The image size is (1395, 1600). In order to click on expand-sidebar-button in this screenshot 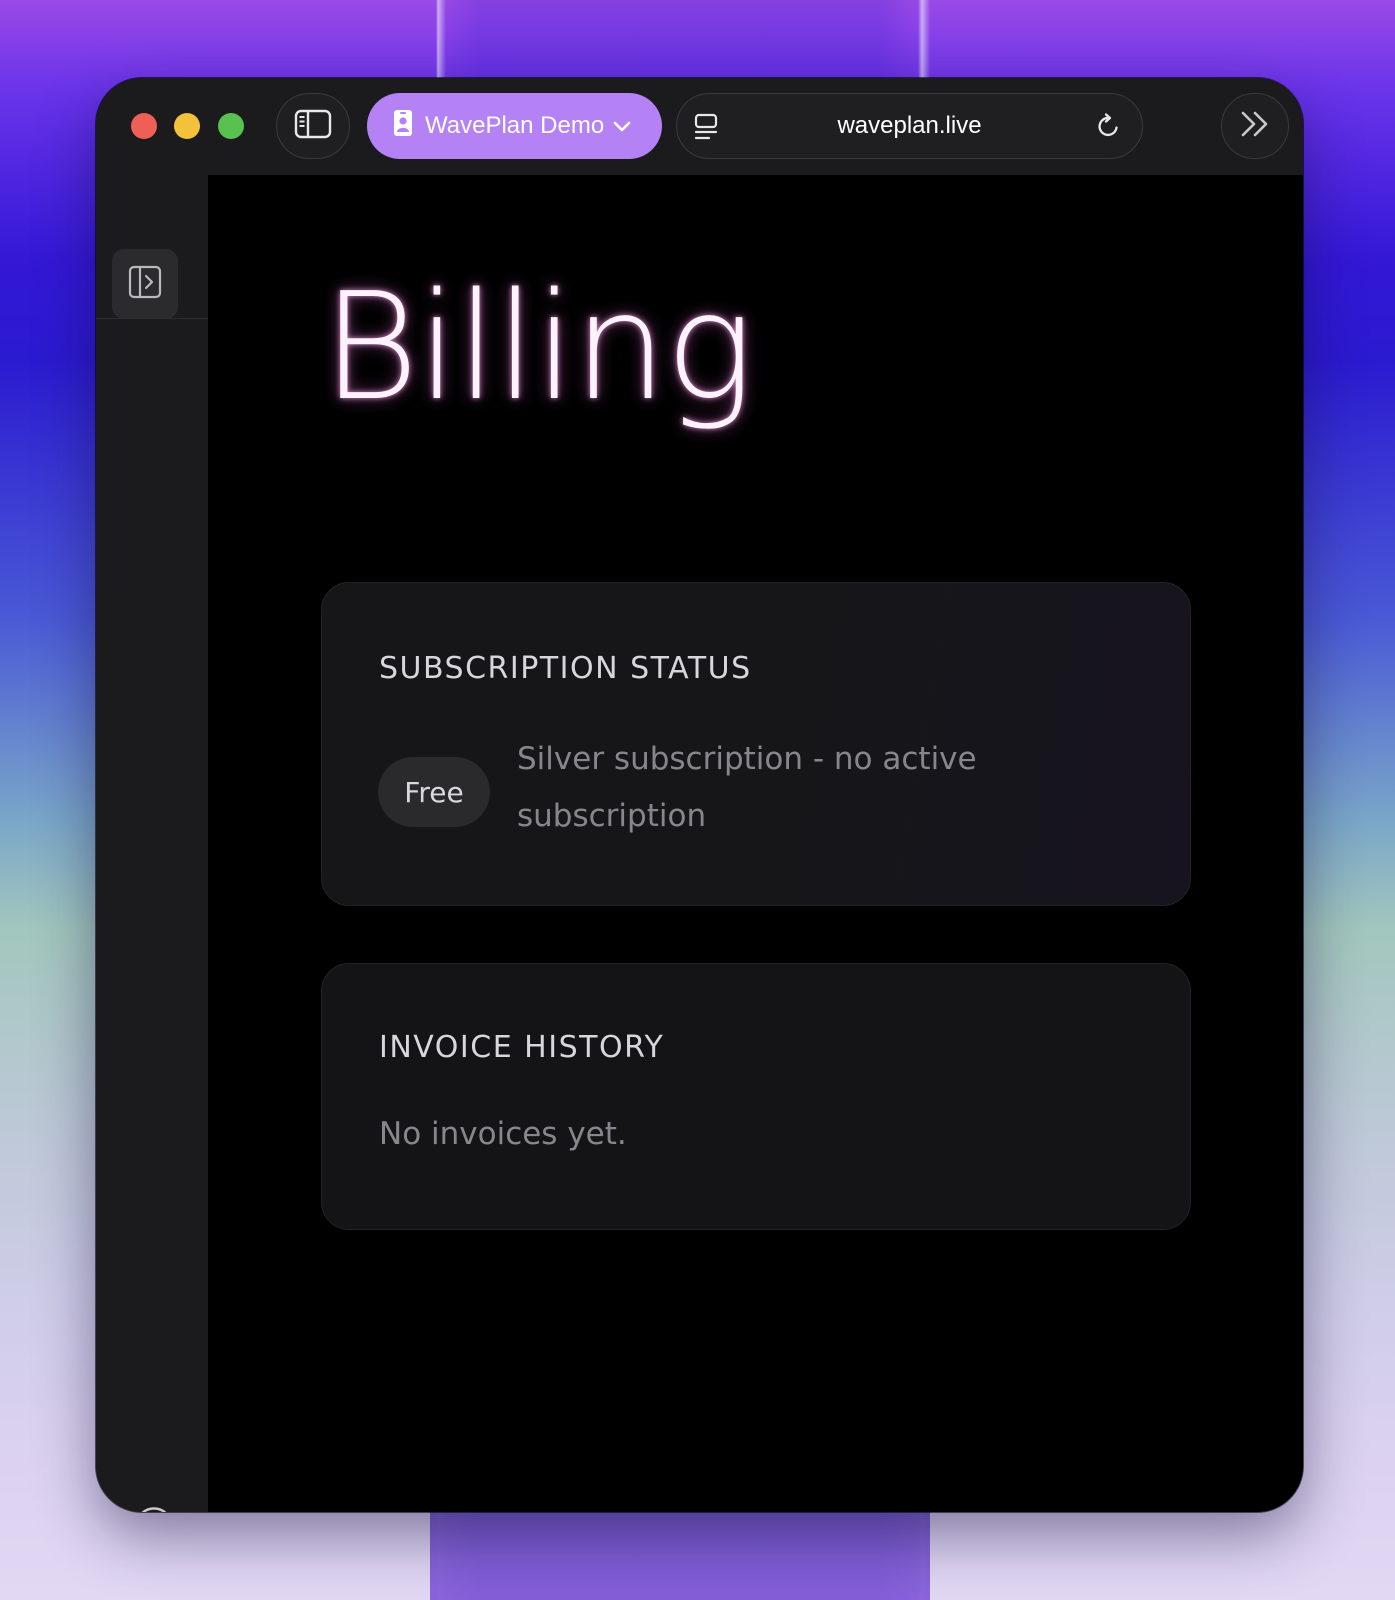, I will do `click(145, 284)`.